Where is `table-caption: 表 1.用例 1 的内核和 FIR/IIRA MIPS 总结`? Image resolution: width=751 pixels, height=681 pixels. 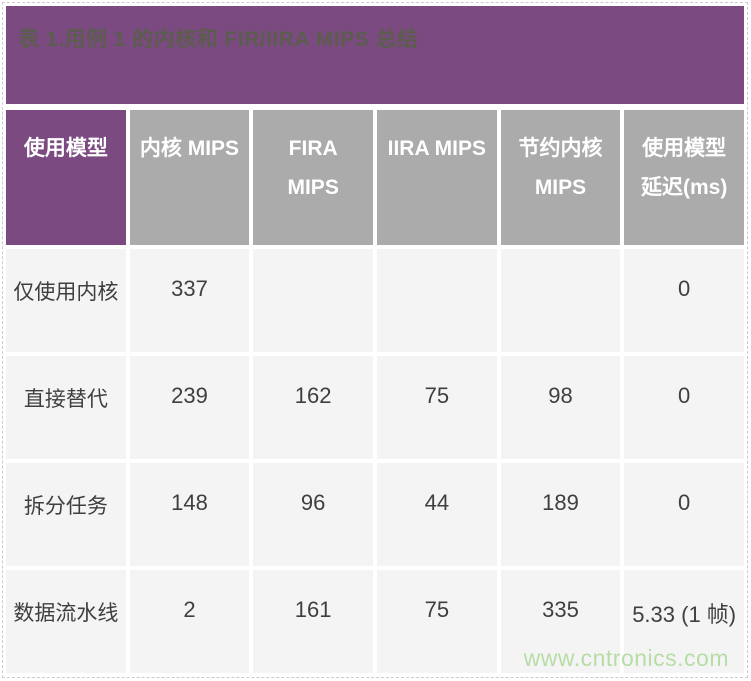 table-caption: 表 1.用例 1 的内核和 FIR/IIRA MIPS 总结 is located at coordinates (218, 39).